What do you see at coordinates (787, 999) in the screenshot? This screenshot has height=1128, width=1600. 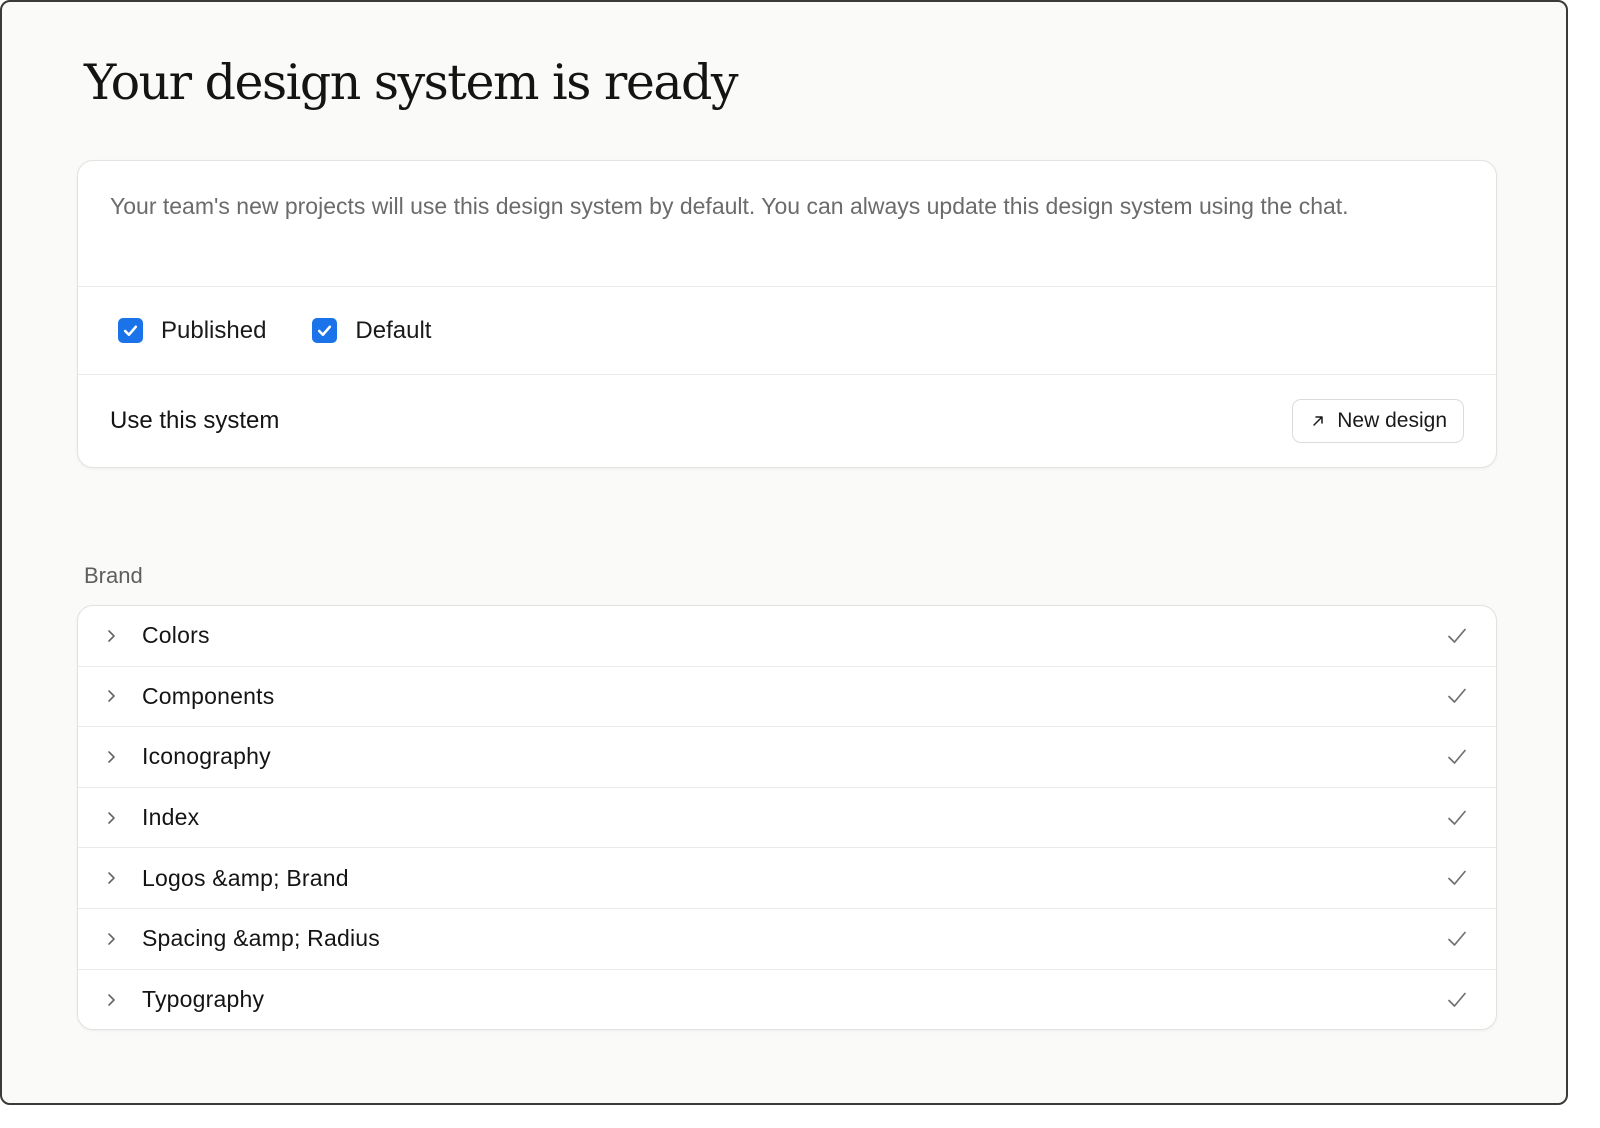 I see `brand-item-typography: Typography` at bounding box center [787, 999].